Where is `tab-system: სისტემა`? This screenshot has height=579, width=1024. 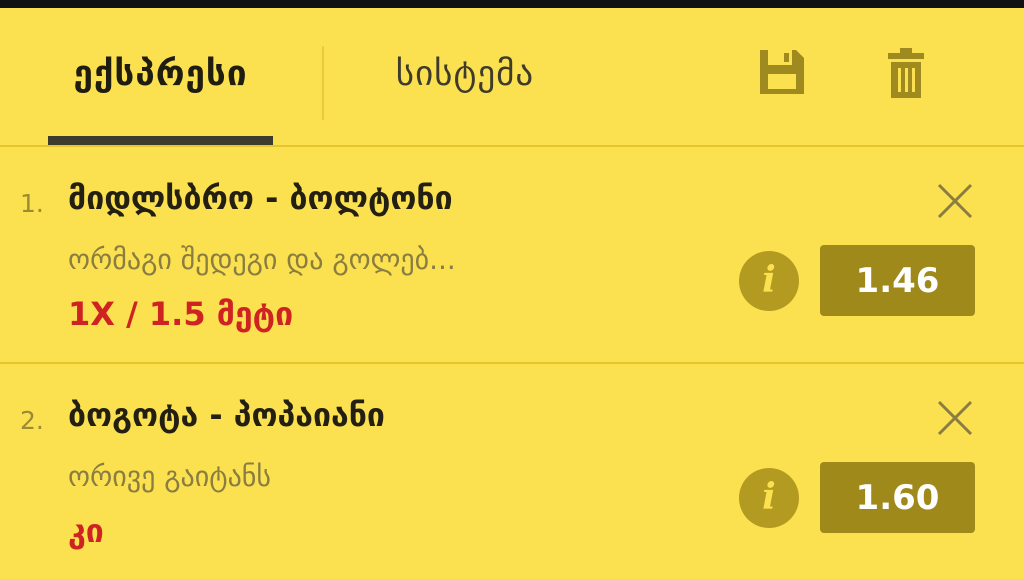 tab-system: სისტემა is located at coordinates (465, 76).